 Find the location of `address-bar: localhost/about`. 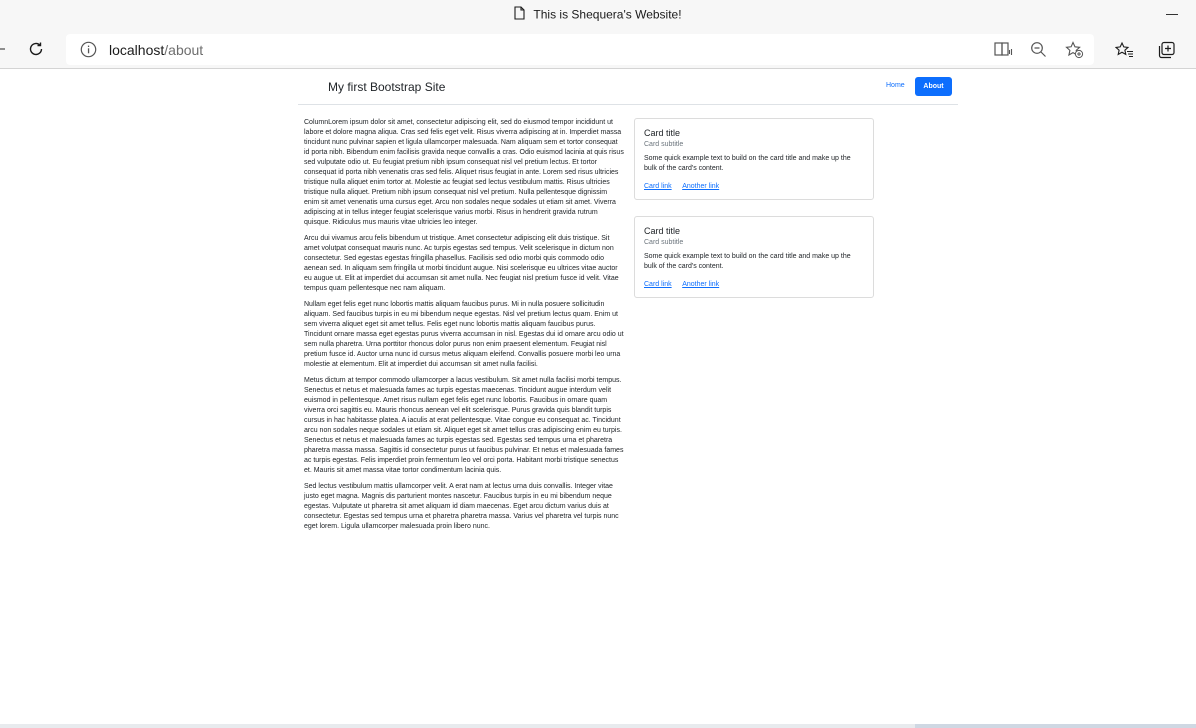

address-bar: localhost/about is located at coordinates (580, 49).